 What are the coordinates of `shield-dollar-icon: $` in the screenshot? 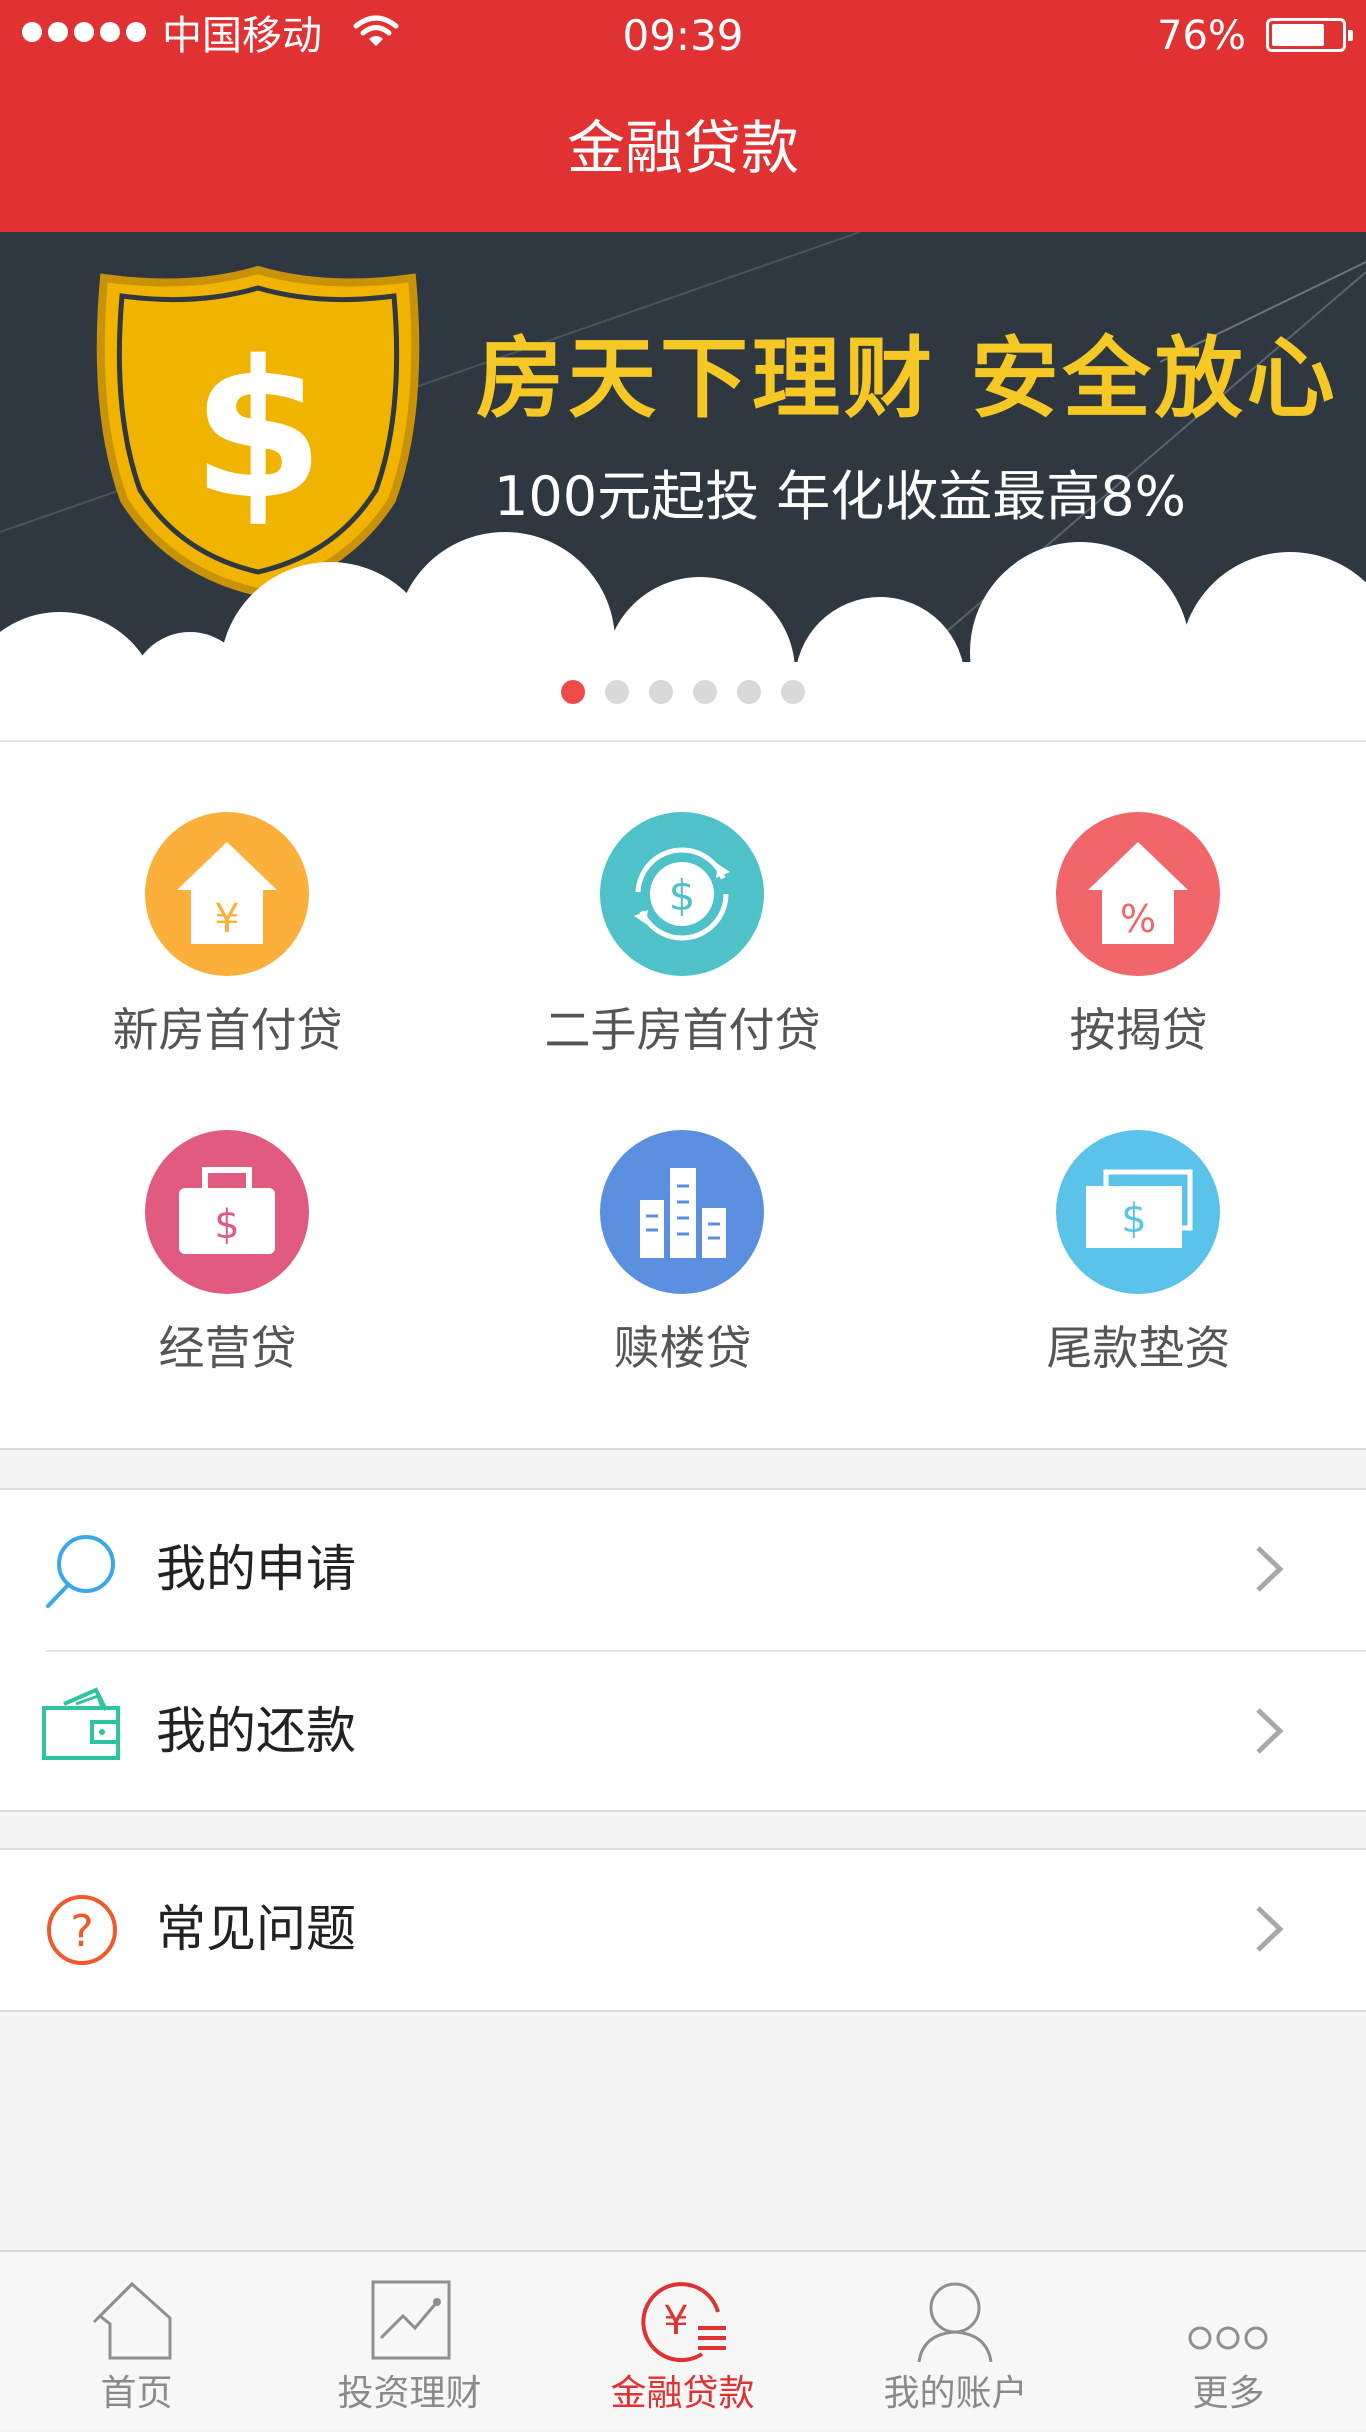 It's located at (258, 431).